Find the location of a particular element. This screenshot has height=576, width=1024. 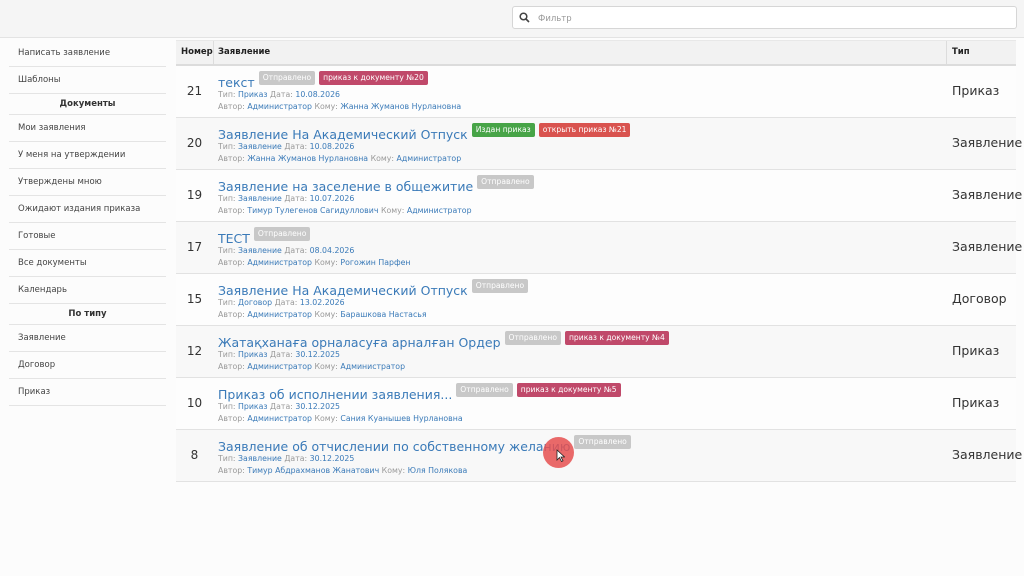

doc-type-link: Договор is located at coordinates (255, 302).